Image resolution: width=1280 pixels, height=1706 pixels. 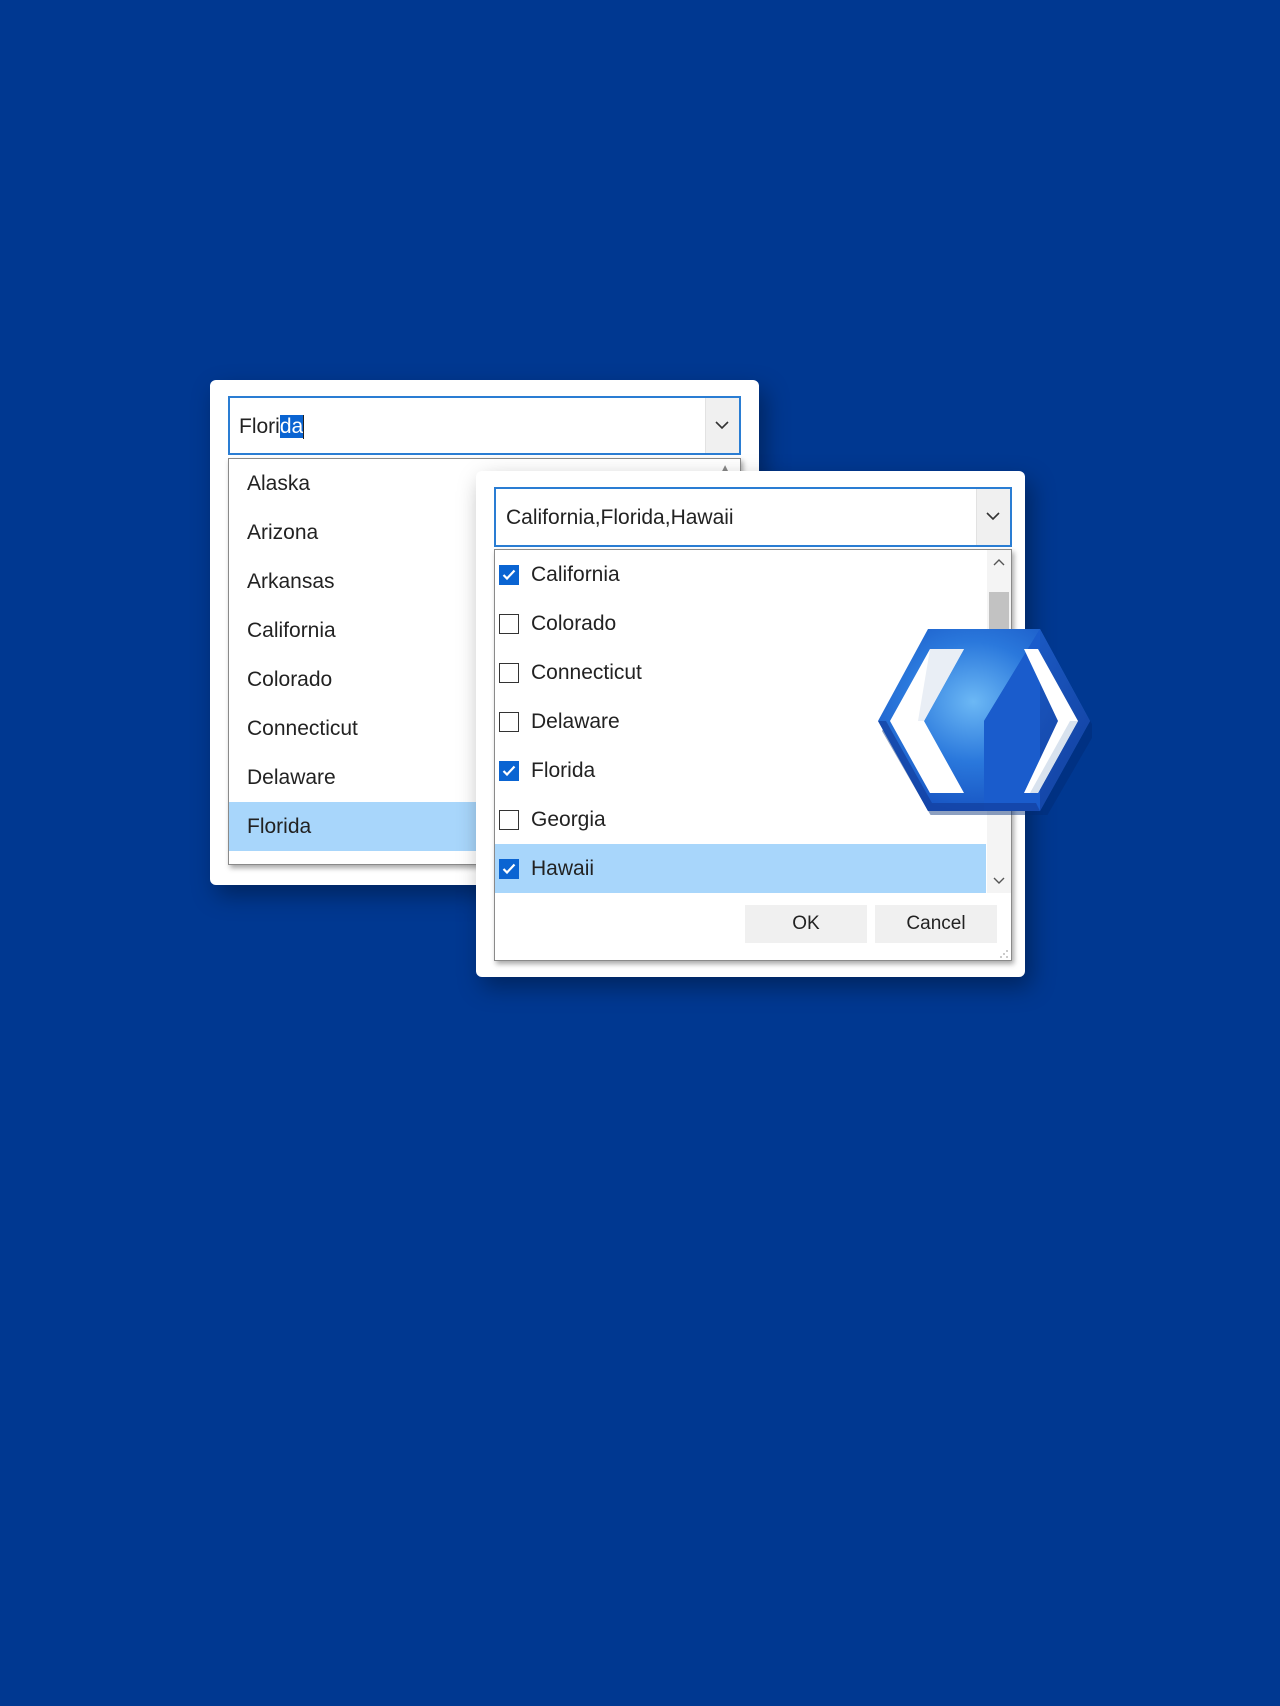 I want to click on checked-combo-input: California,Florida,Hawaii, so click(x=753, y=517).